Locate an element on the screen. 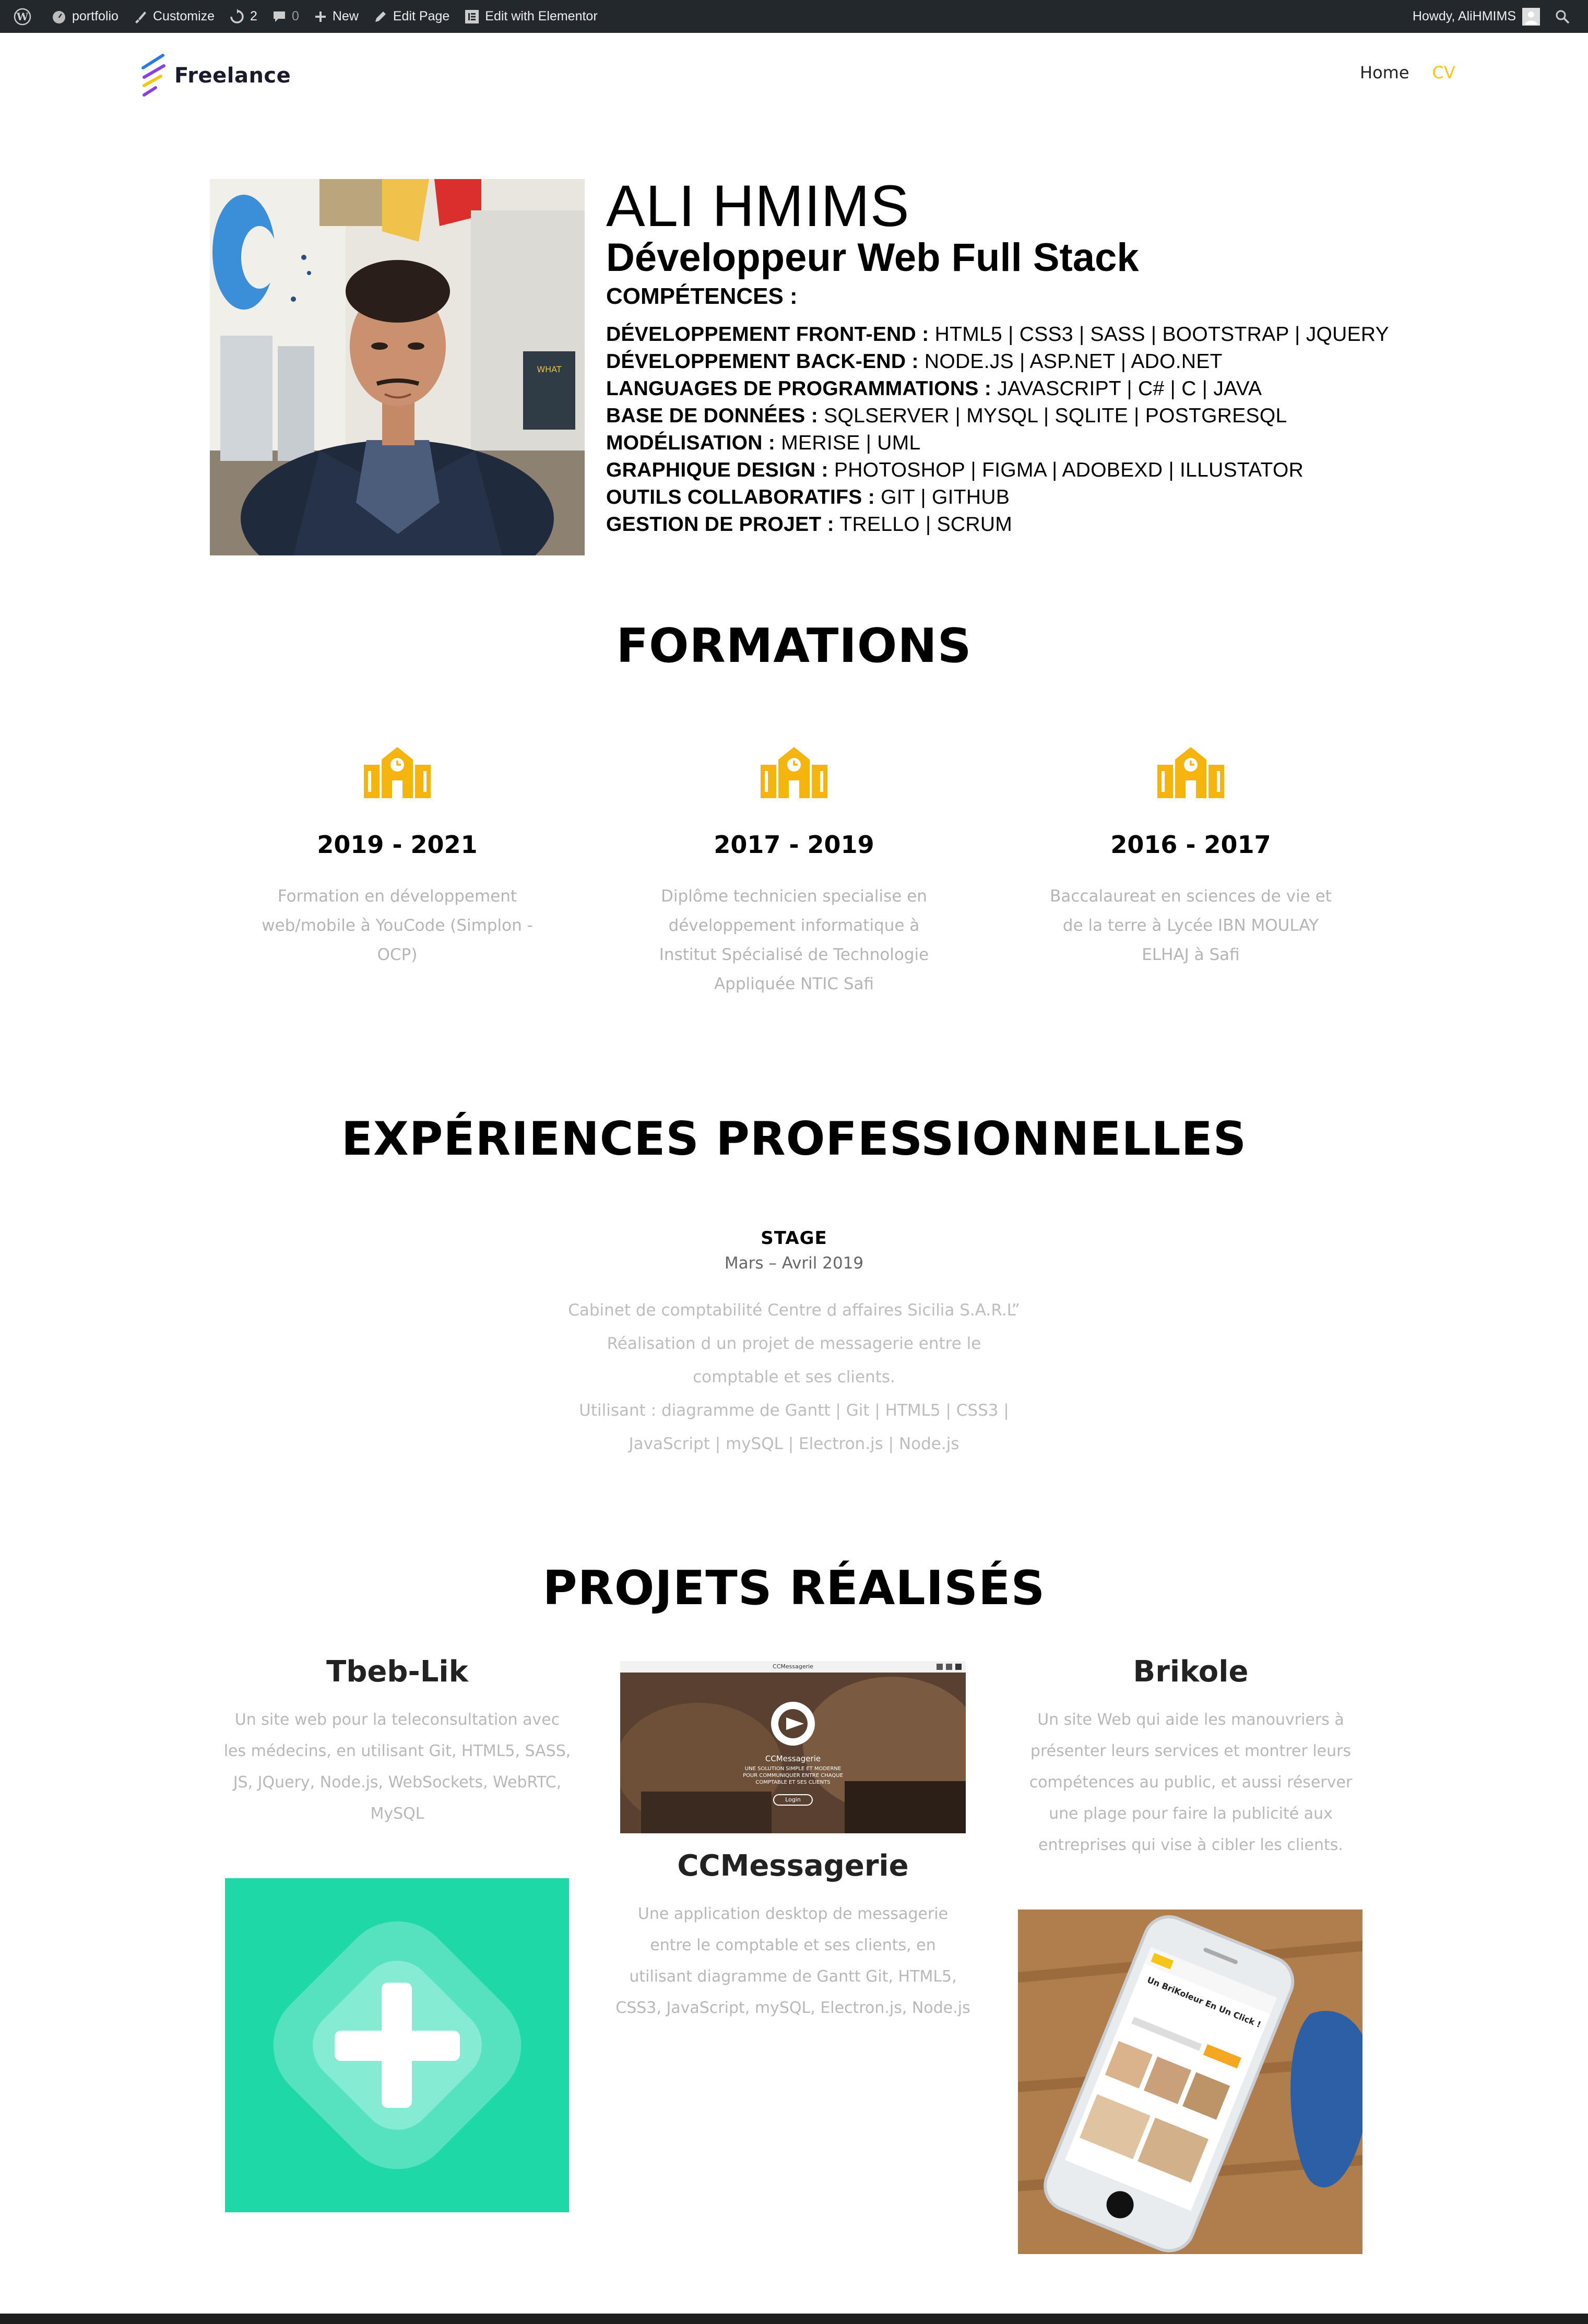  avatar is located at coordinates (1531, 16).